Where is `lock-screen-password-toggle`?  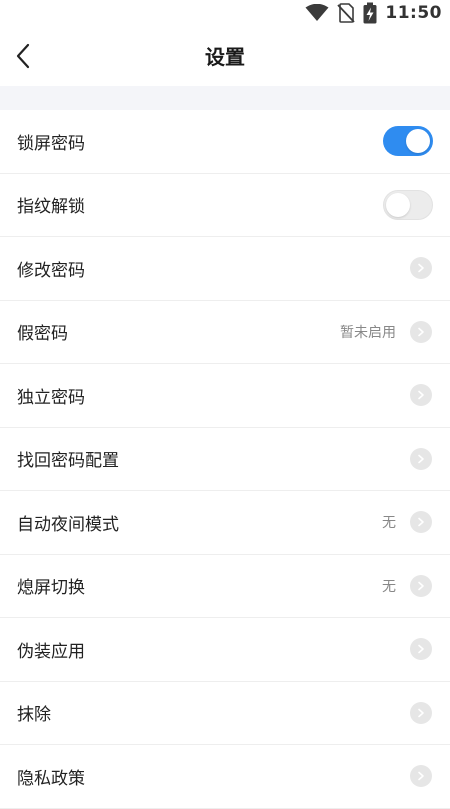
lock-screen-password-toggle is located at coordinates (408, 141).